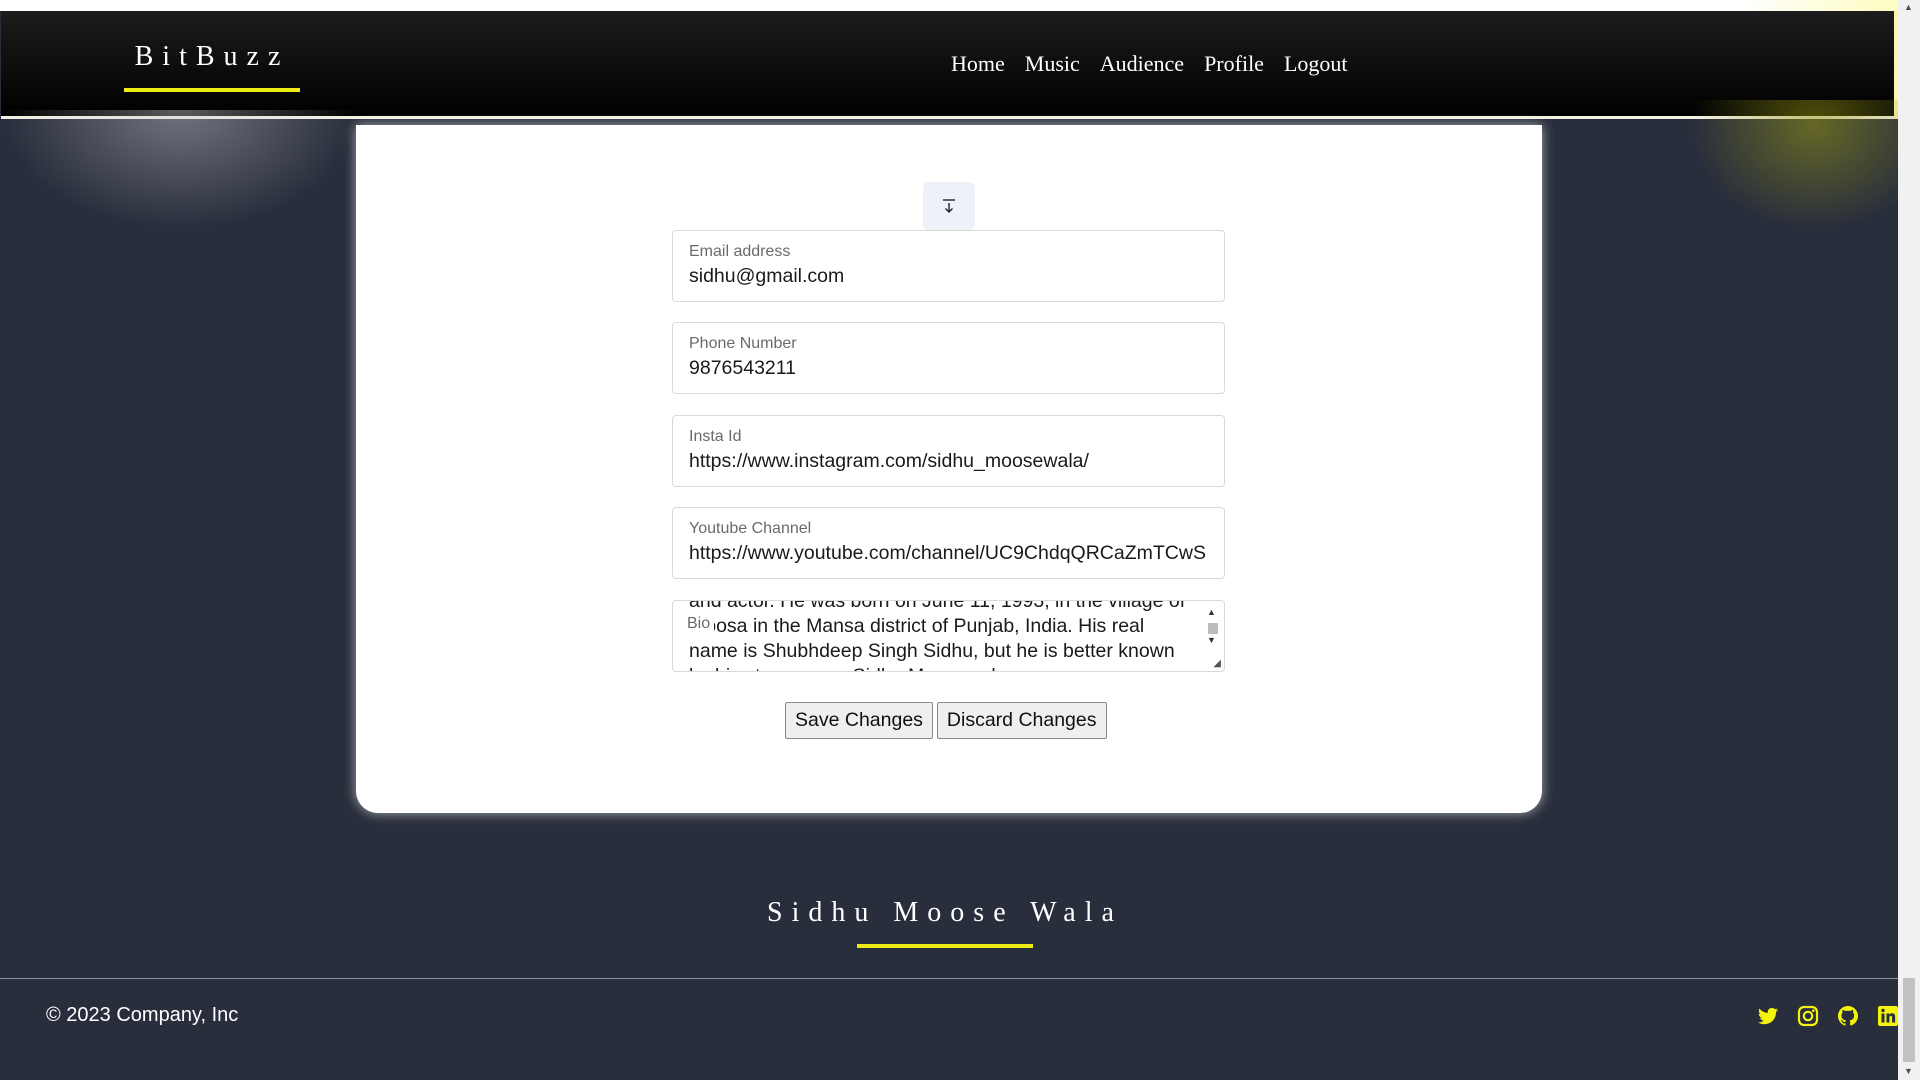 This screenshot has height=1080, width=1920. I want to click on twitter-icon, so click(1768, 1016).